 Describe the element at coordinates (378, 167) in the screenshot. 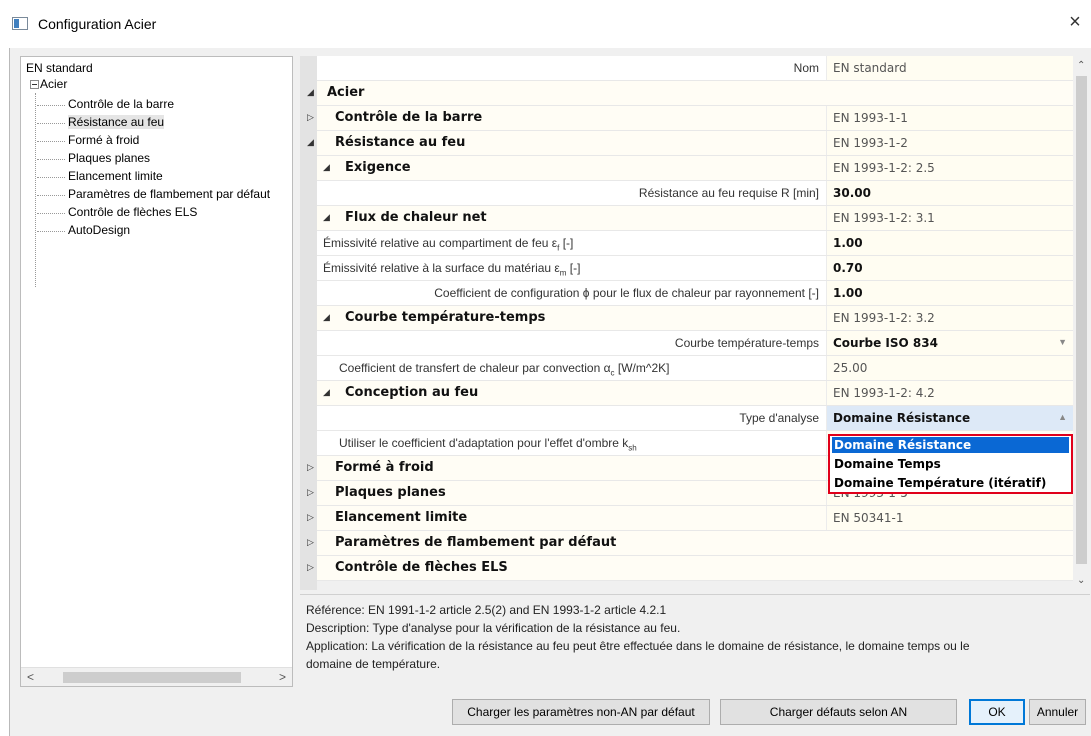

I see `category-exigence: Exigence` at that location.